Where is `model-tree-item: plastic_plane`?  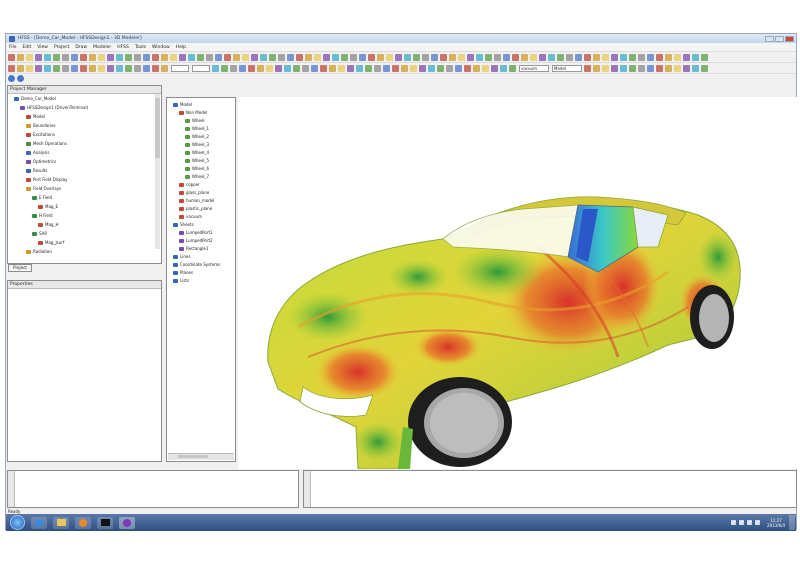 model-tree-item: plastic_plane is located at coordinates (195, 208).